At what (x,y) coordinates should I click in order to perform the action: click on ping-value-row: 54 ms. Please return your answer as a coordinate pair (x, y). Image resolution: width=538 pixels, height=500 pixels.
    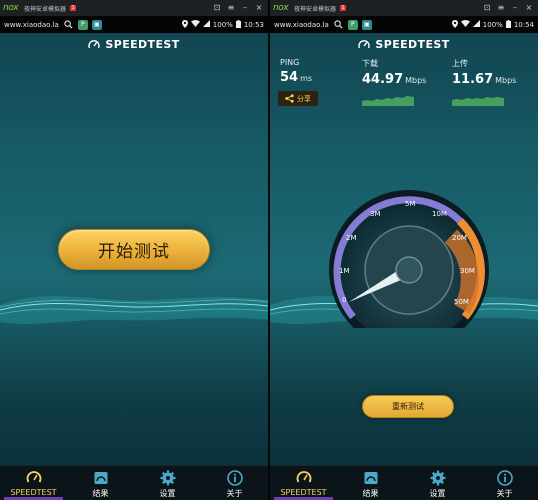
    Looking at the image, I should click on (296, 77).